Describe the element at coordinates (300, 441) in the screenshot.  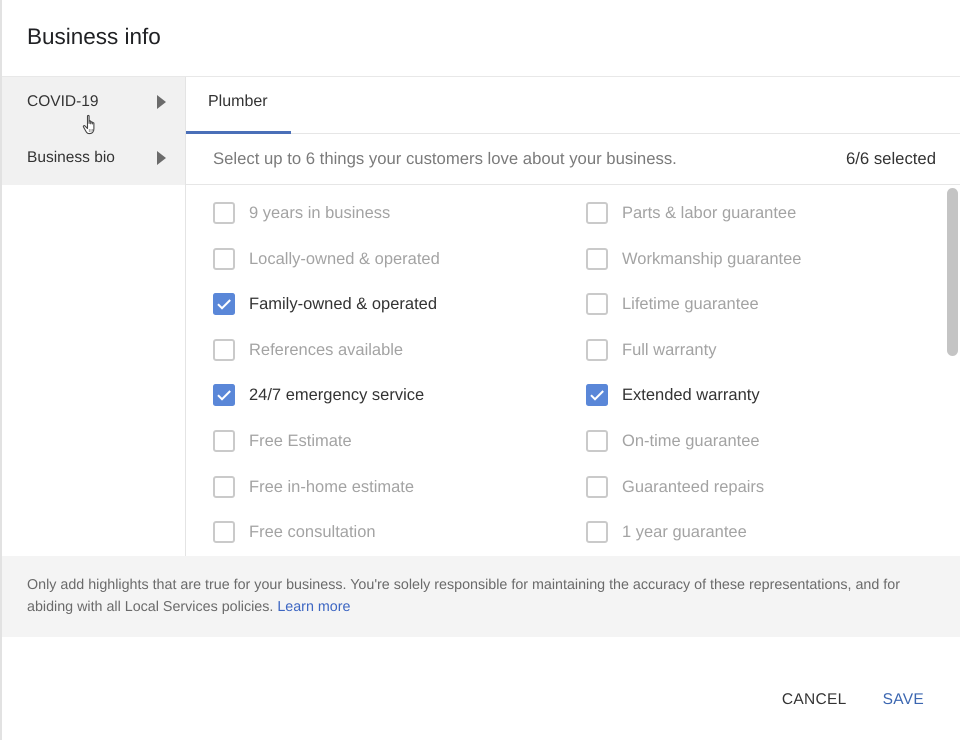
I see `checkbox-label: Free Estimate` at that location.